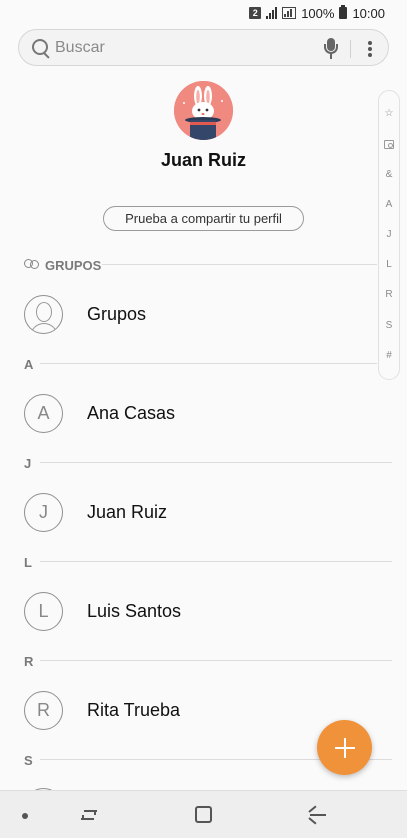  What do you see at coordinates (73, 265) in the screenshot?
I see `section-label-groups: GRUPOS` at bounding box center [73, 265].